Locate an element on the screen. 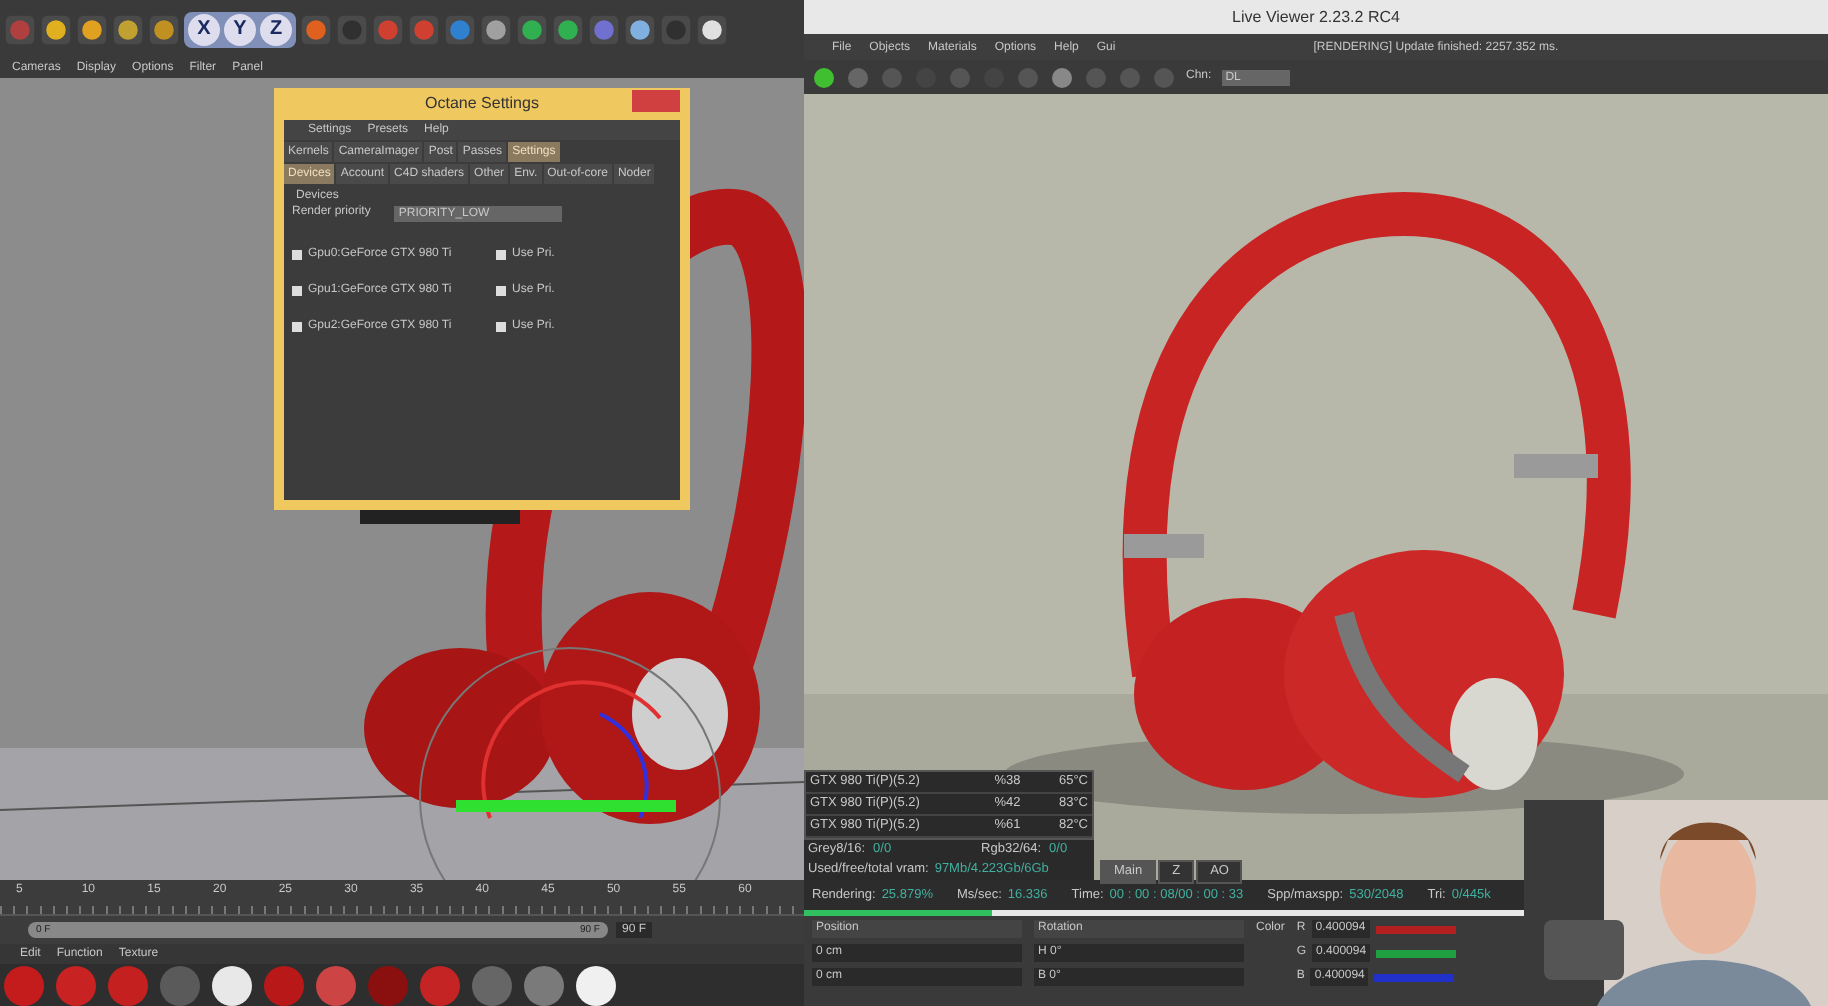 Image resolution: width=1828 pixels, height=1006 pixels. window-title: Octane Settings is located at coordinates (482, 104).